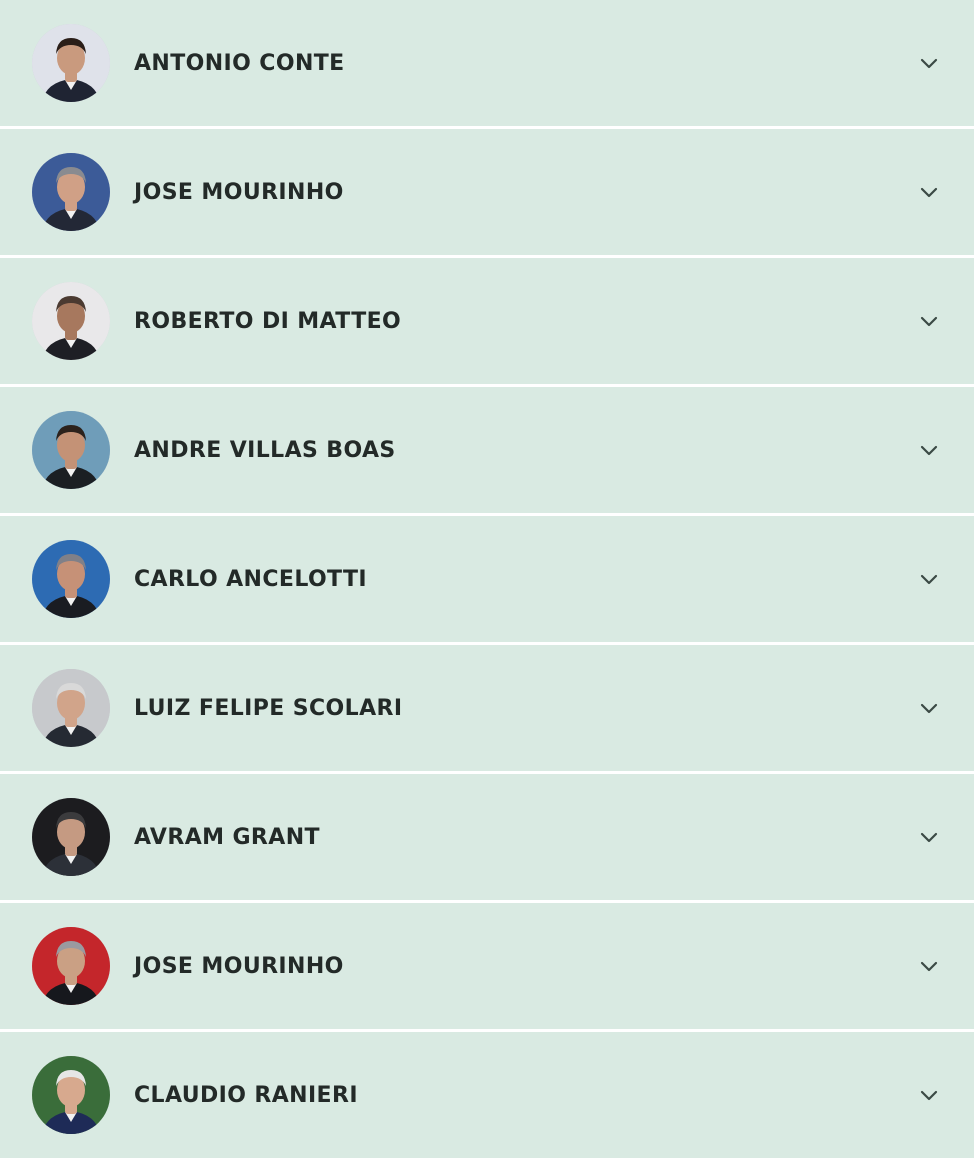  Describe the element at coordinates (487, 837) in the screenshot. I see `manager-accordion-item: AVRAM GRANT` at that location.